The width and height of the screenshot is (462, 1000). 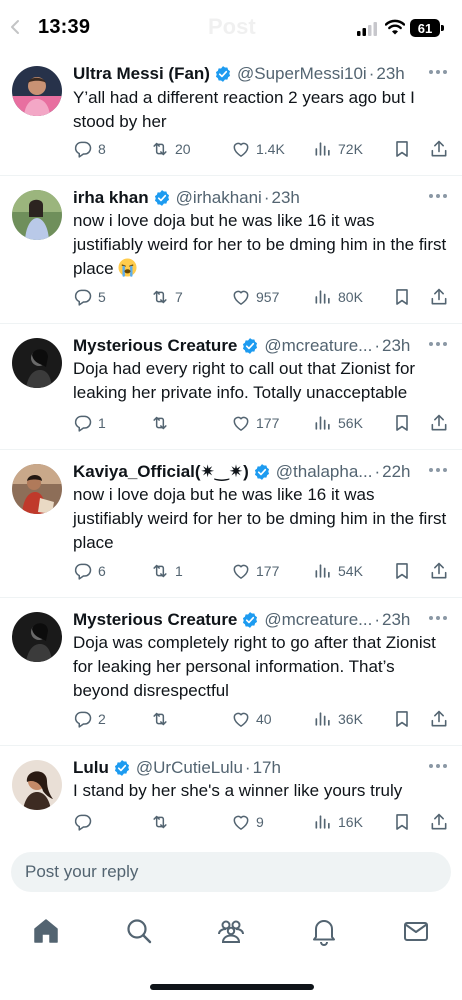 What do you see at coordinates (102, 423) in the screenshot?
I see `reply-count: 1` at bounding box center [102, 423].